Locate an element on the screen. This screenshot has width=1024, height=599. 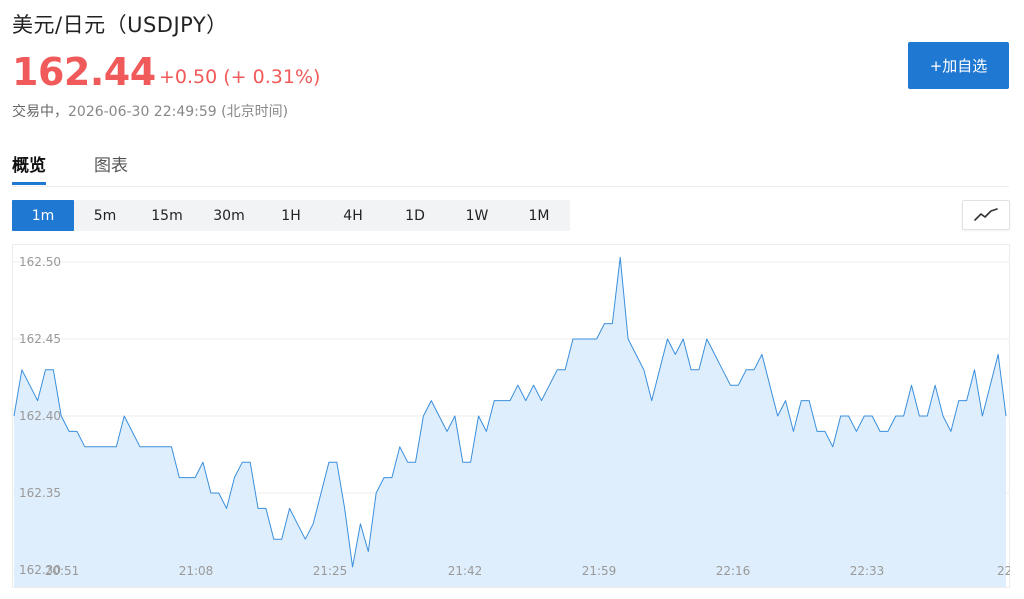
current-price: 162.44 is located at coordinates (84, 72).